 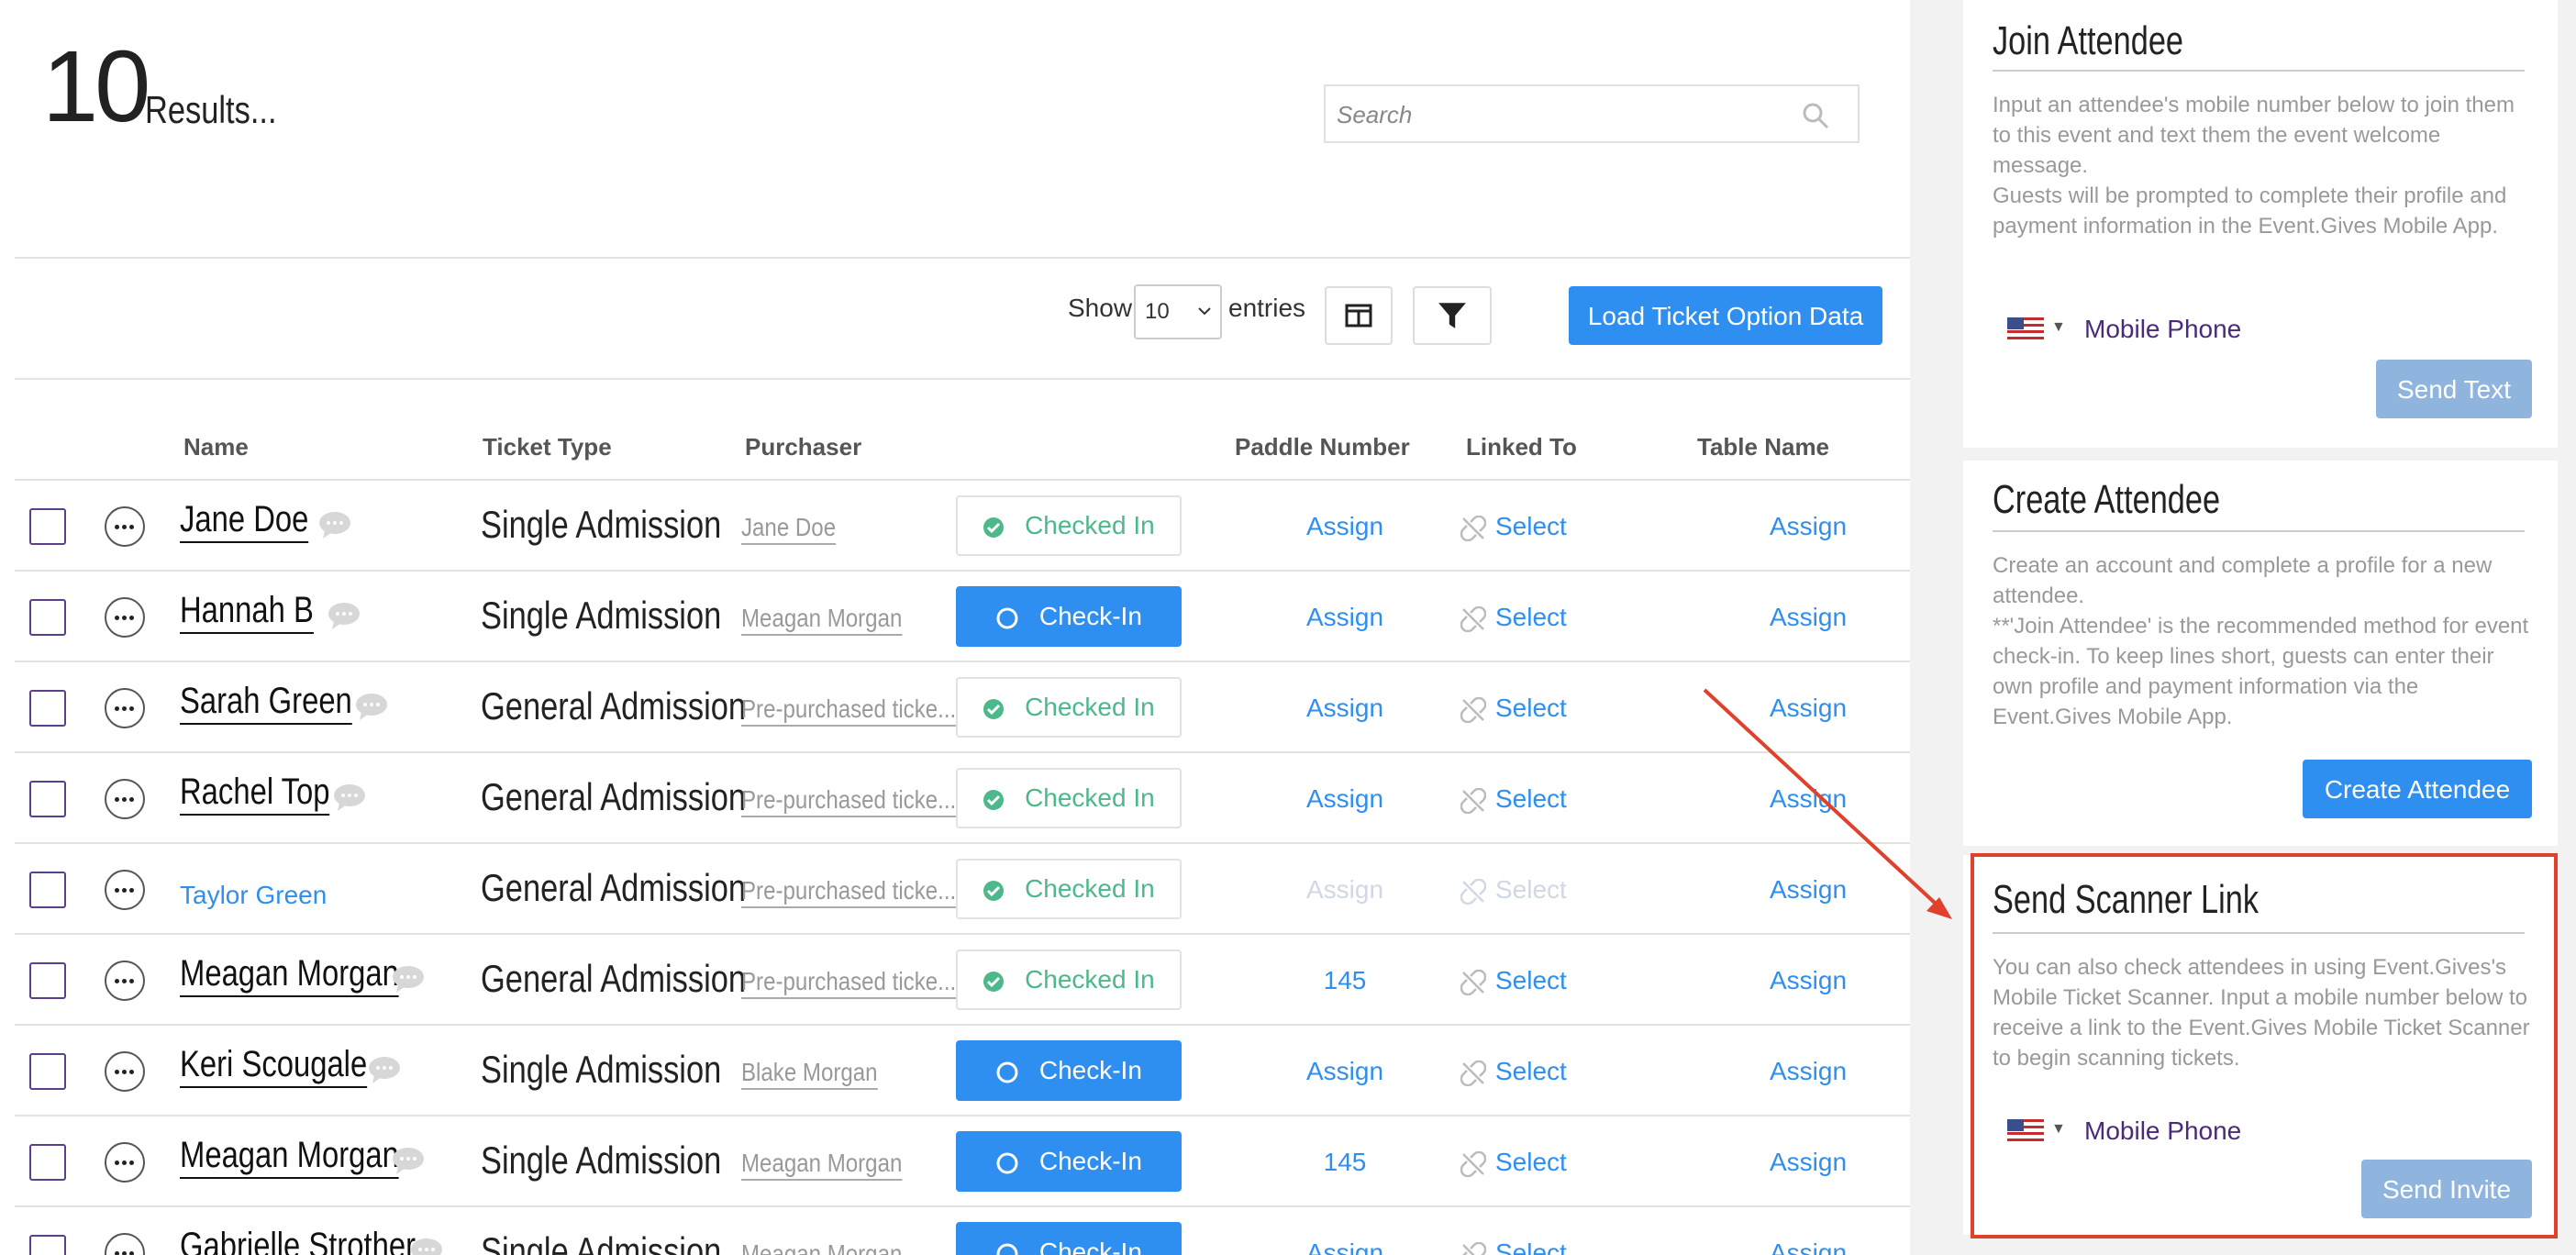 I want to click on attendee-name: Jane Doe, so click(x=244, y=520).